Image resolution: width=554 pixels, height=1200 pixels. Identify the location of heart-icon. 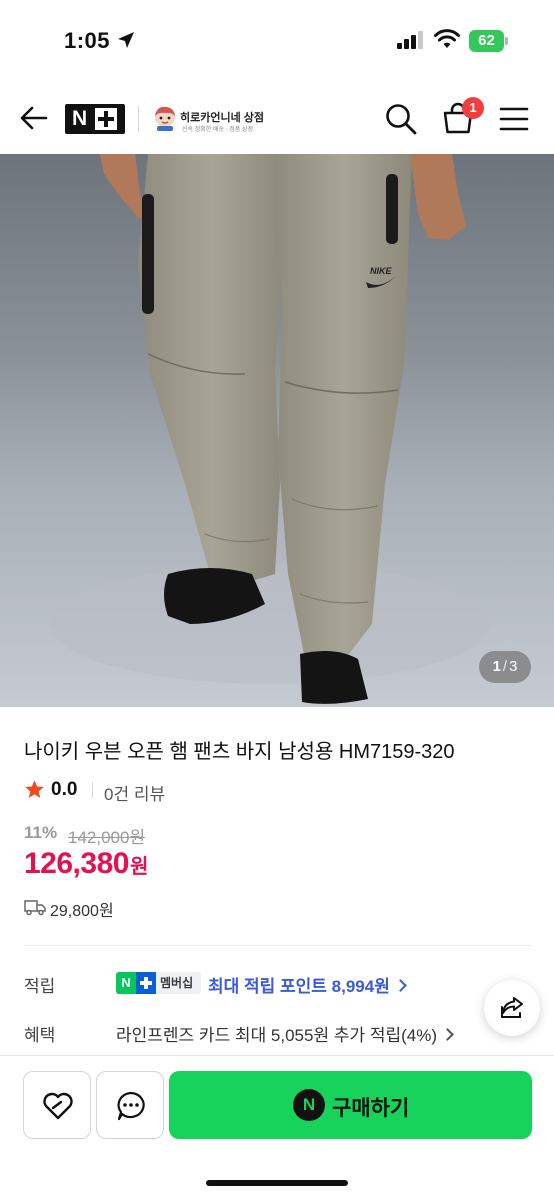
(58, 1106).